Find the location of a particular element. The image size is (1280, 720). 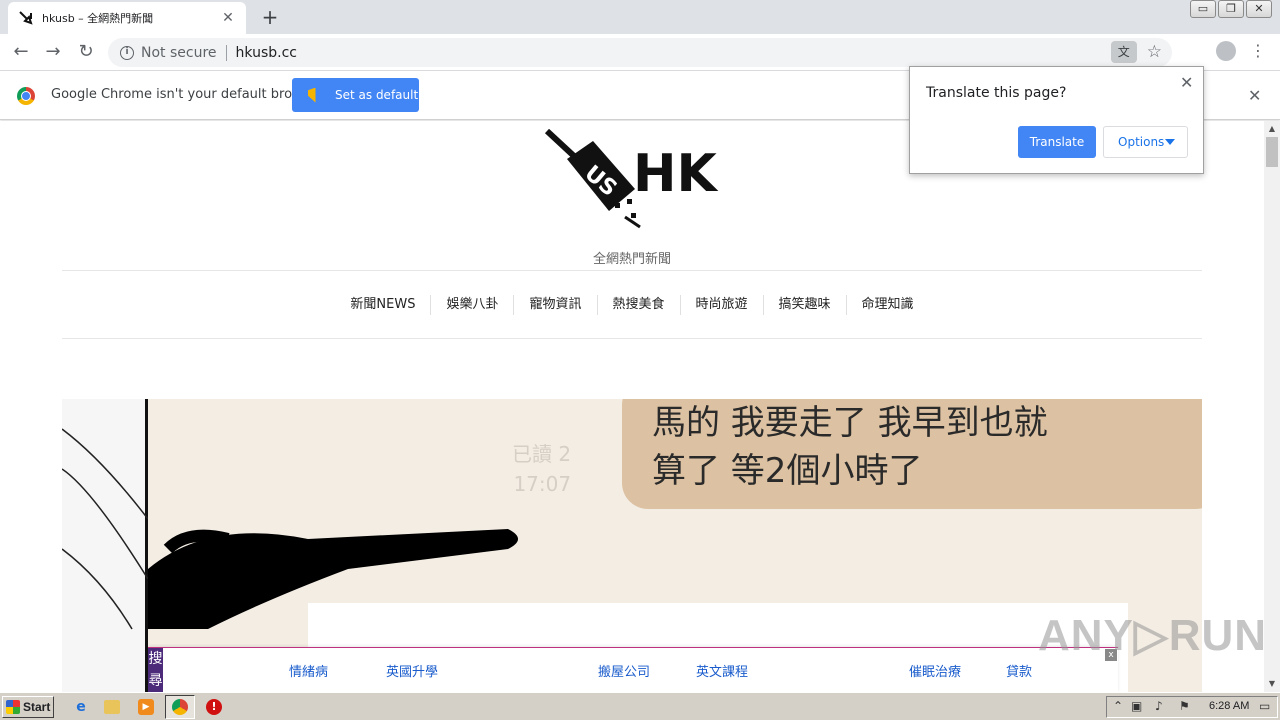

read-status: 已讀 2 is located at coordinates (542, 454).